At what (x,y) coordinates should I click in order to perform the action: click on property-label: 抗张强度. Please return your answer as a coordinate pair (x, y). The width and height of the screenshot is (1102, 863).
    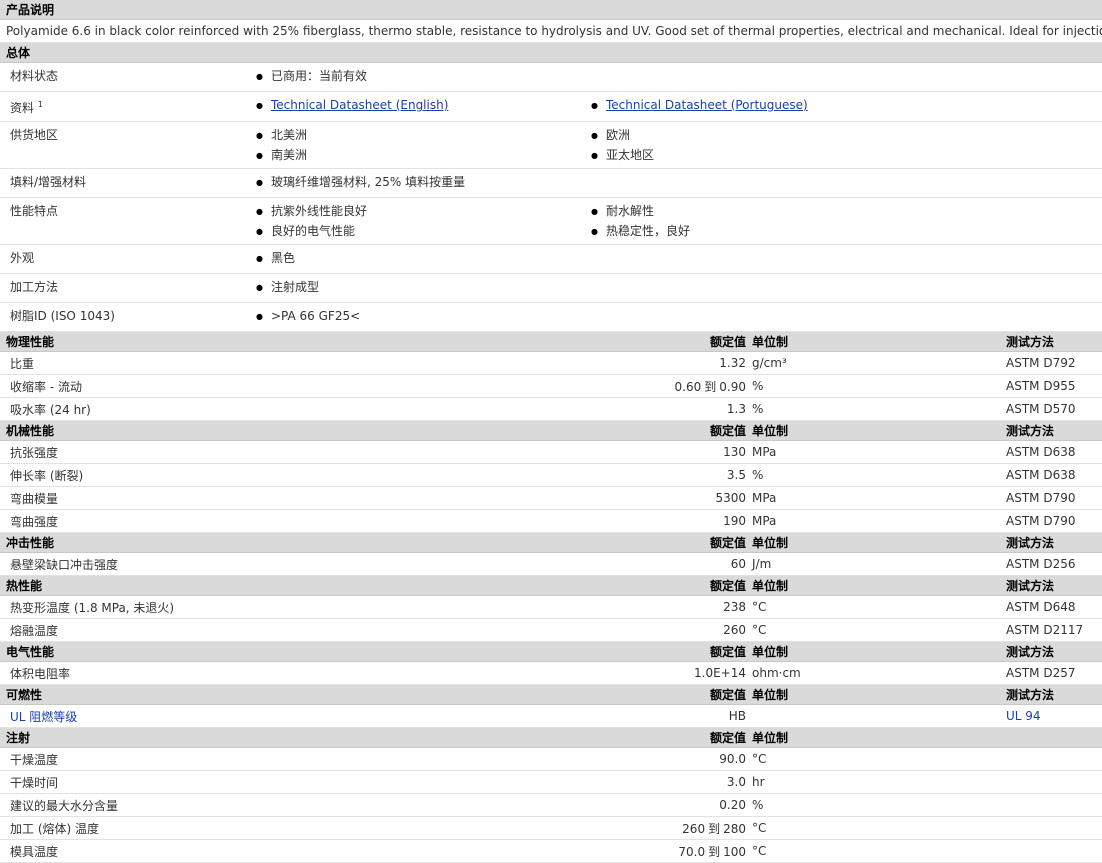
    Looking at the image, I should click on (292, 452).